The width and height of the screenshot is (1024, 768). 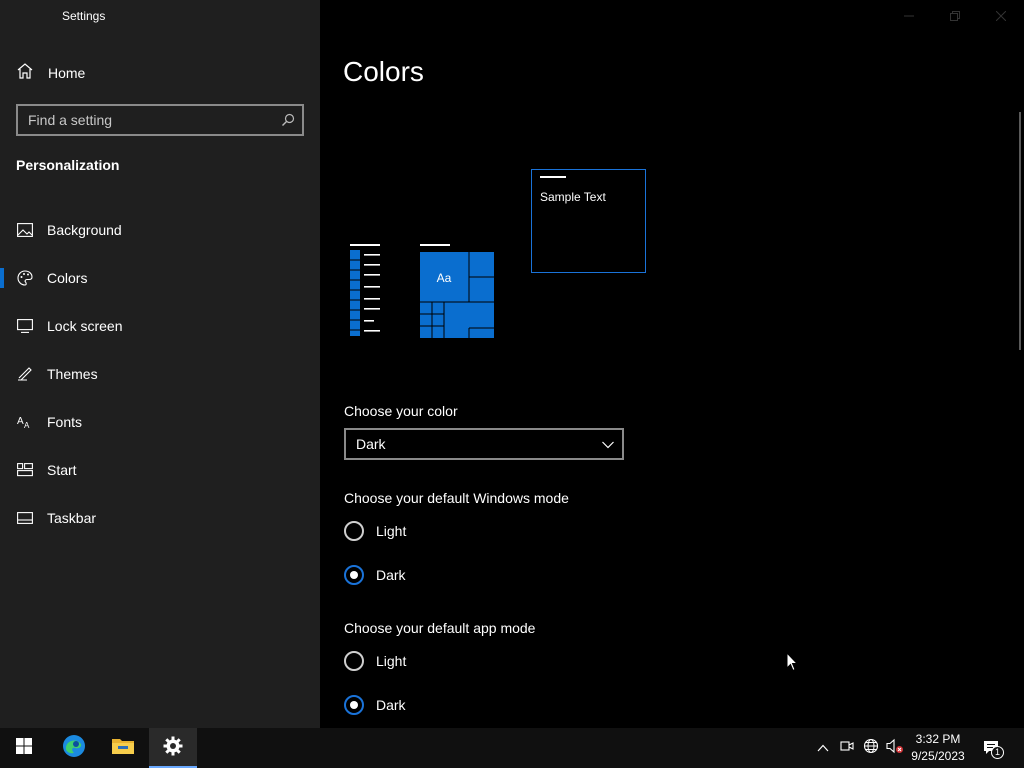 I want to click on home-button: Home, so click(x=50, y=73).